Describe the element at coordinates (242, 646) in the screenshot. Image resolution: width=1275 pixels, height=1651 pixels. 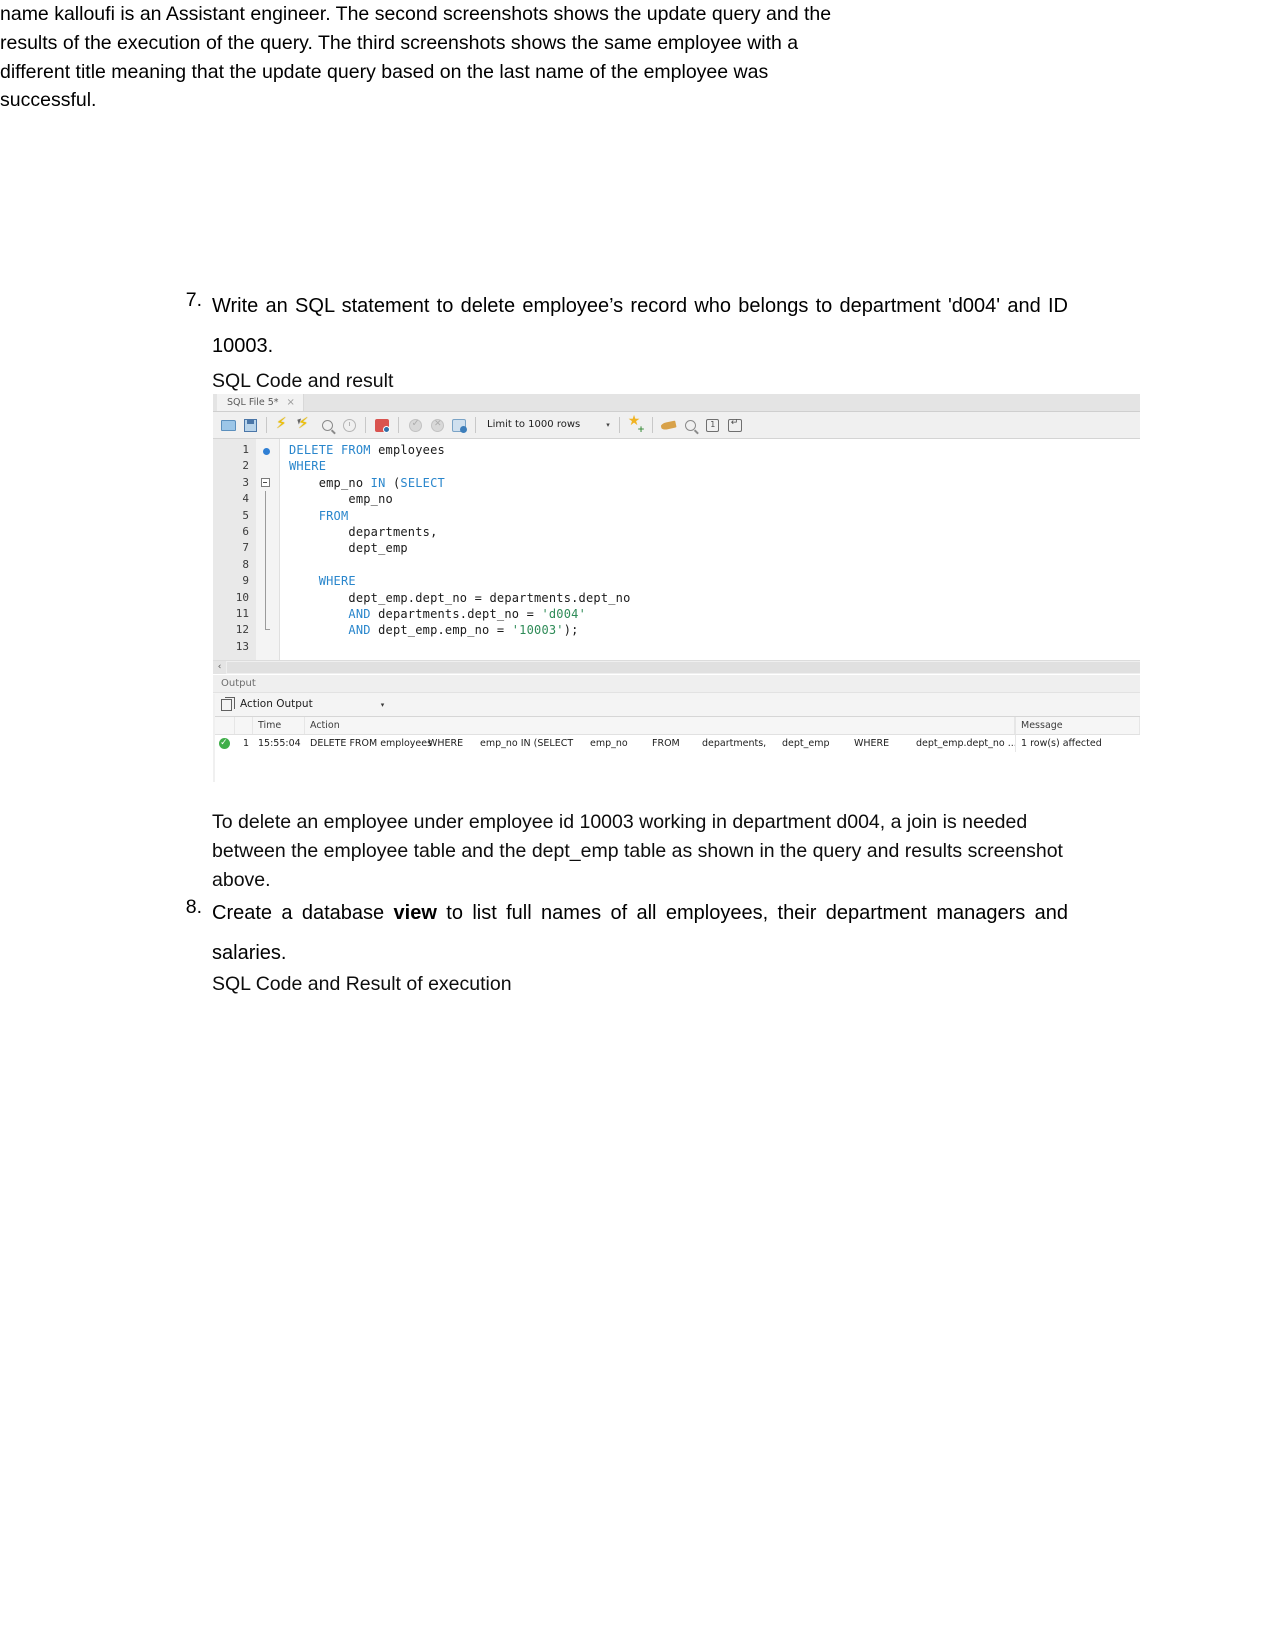
I see `line-number: 13` at that location.